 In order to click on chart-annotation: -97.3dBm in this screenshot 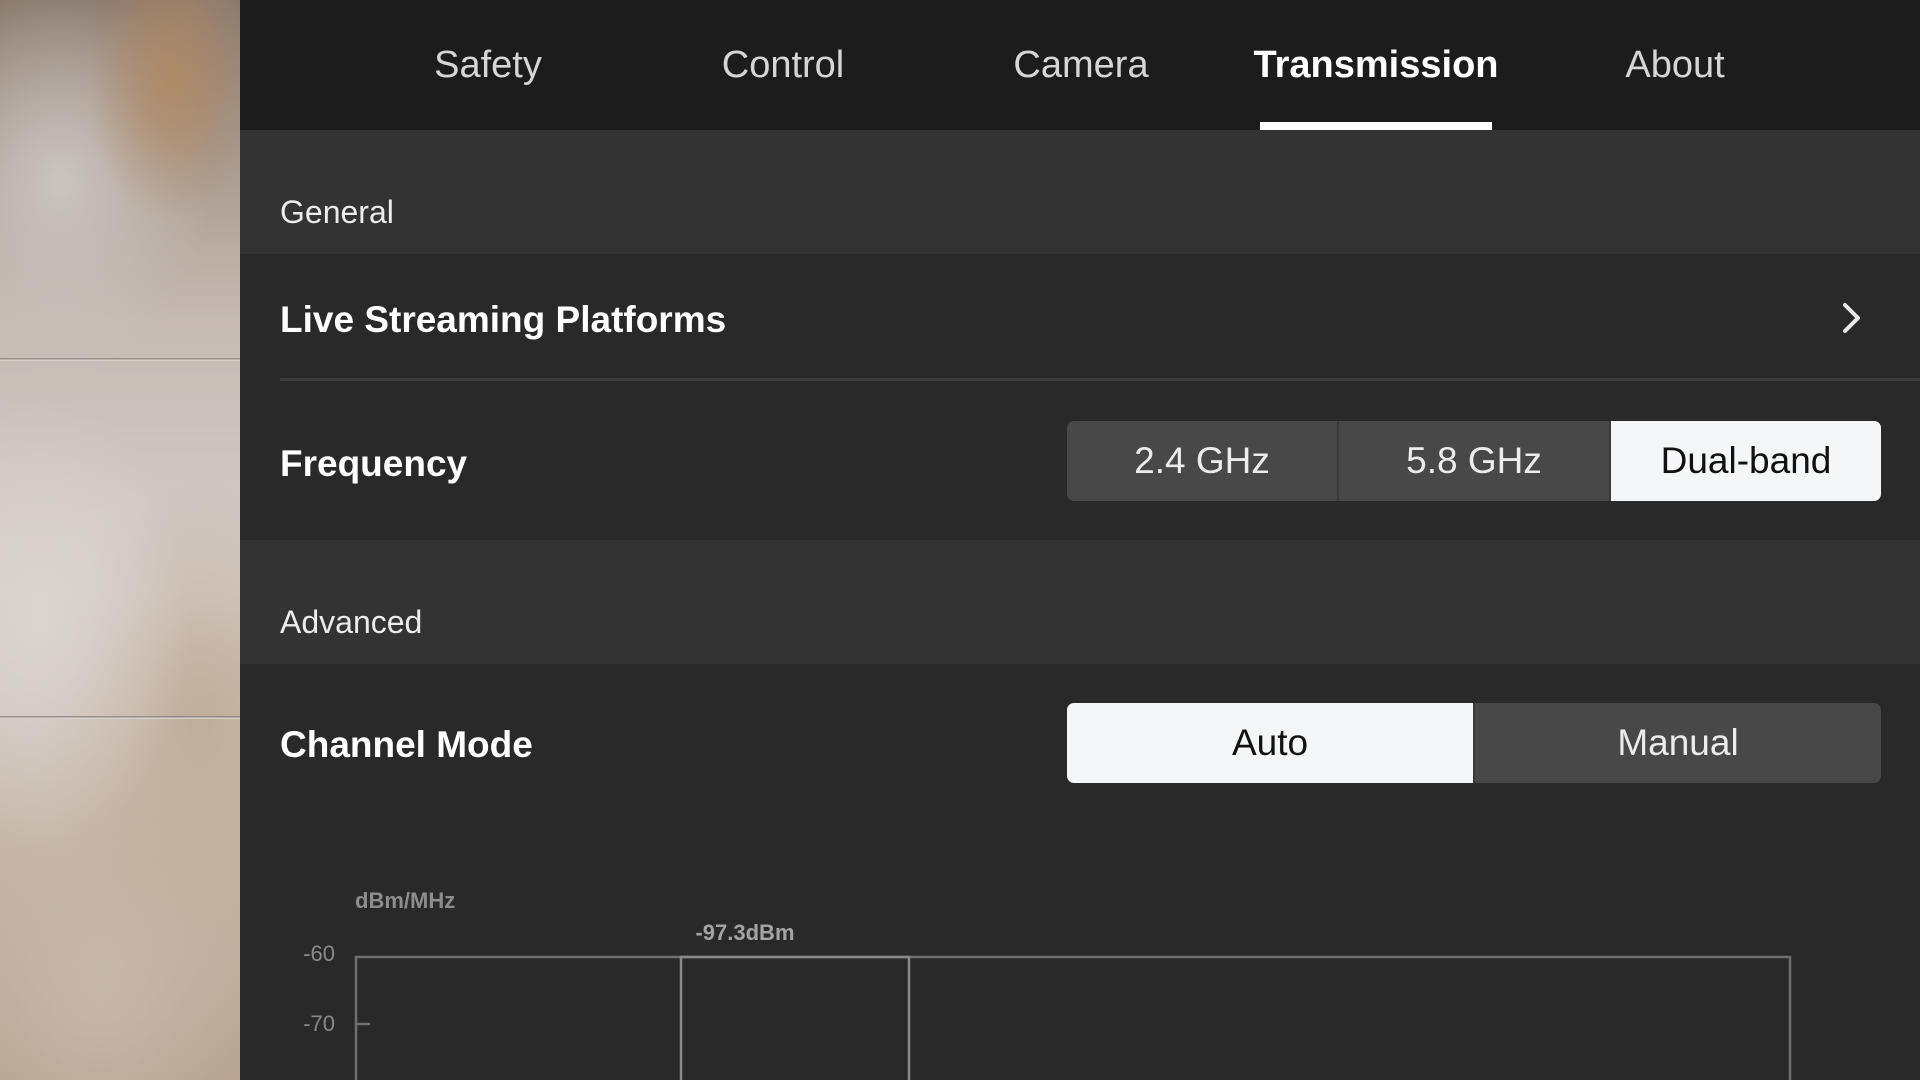, I will do `click(744, 932)`.